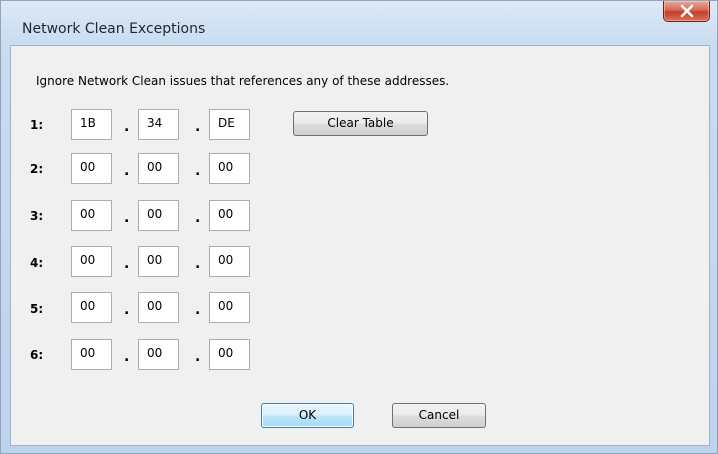  What do you see at coordinates (158, 261) in the screenshot?
I see `address-octet-4-2: 00` at bounding box center [158, 261].